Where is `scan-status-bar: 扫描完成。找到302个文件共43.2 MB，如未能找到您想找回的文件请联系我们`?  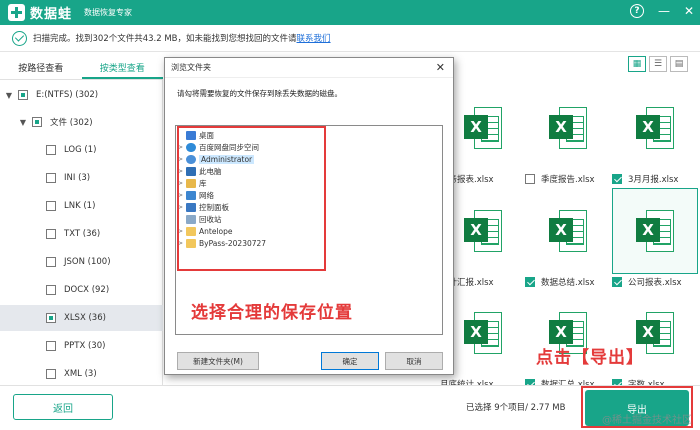 scan-status-bar: 扫描完成。找到302个文件共43.2 MB，如未能找到您想找回的文件请联系我们 is located at coordinates (350, 38).